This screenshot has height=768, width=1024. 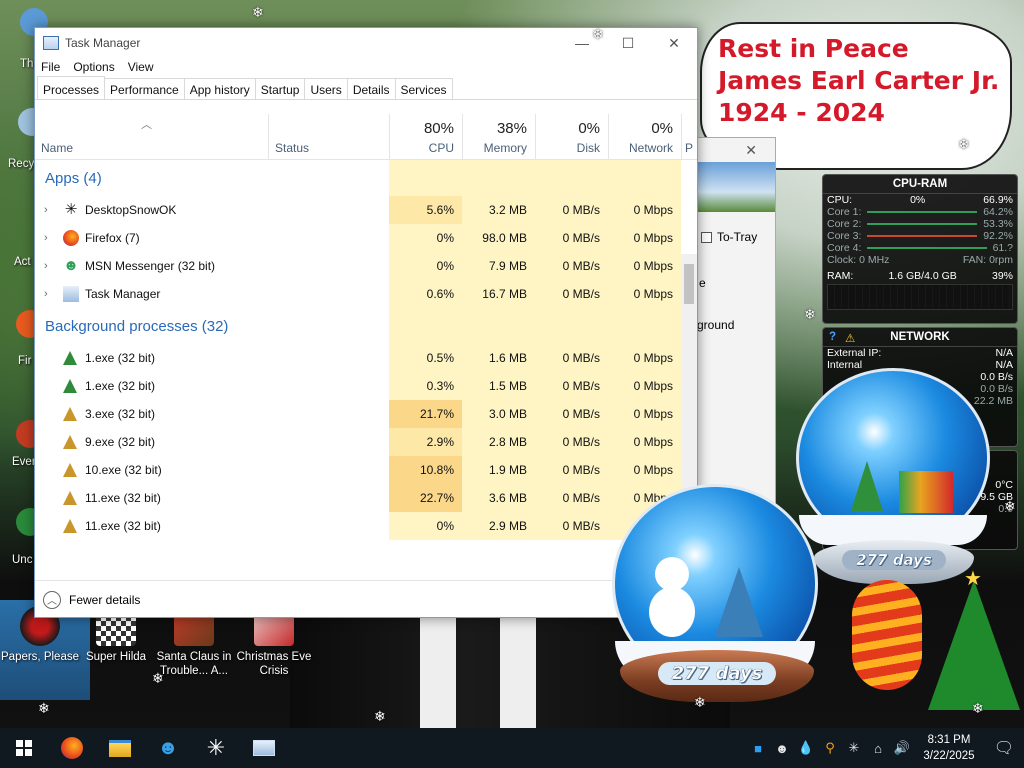 I want to click on process-cpu-cell: 0.5%, so click(x=425, y=358).